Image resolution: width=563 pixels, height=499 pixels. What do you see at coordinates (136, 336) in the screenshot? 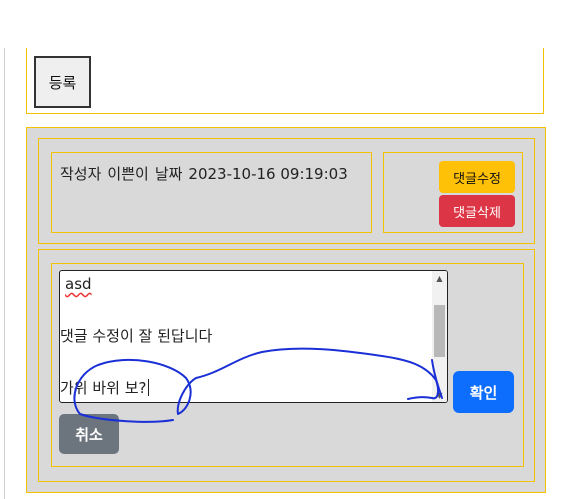
I see `textarea-line-2: 댓글 수정이 잘 된답니다` at bounding box center [136, 336].